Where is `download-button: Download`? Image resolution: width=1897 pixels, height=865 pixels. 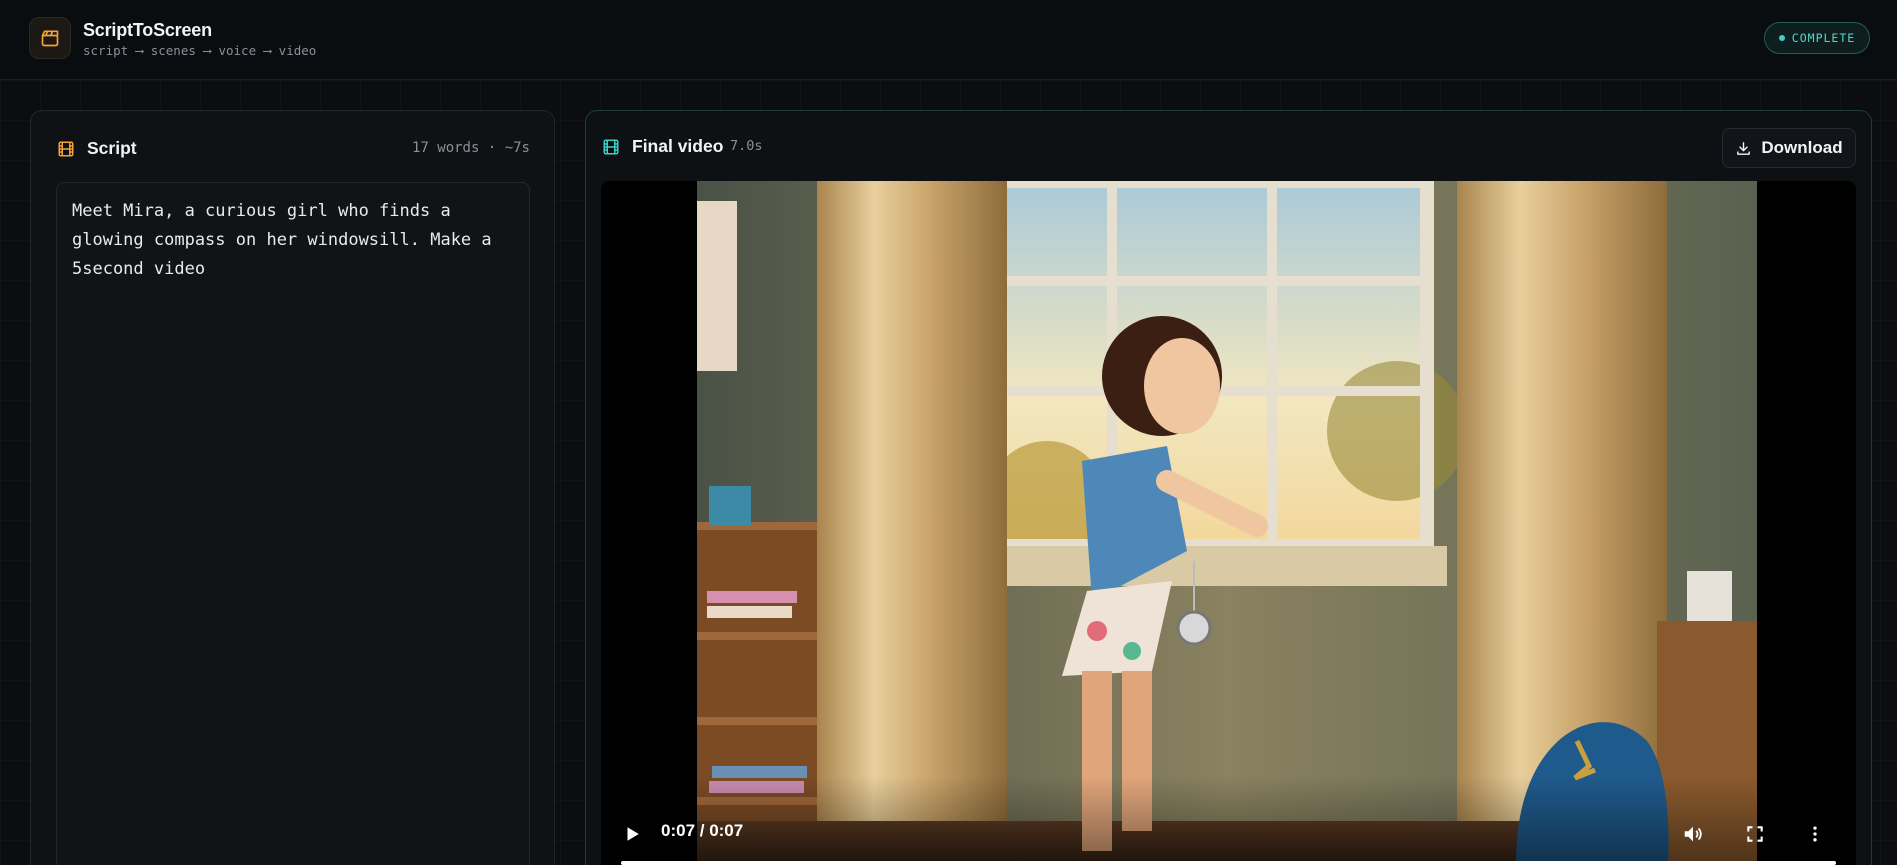
download-button: Download is located at coordinates (1789, 148).